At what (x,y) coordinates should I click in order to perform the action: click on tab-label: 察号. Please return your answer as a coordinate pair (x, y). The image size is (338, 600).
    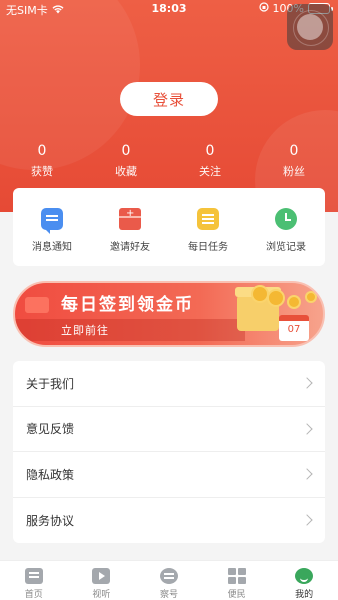
    Looking at the image, I should click on (168, 595).